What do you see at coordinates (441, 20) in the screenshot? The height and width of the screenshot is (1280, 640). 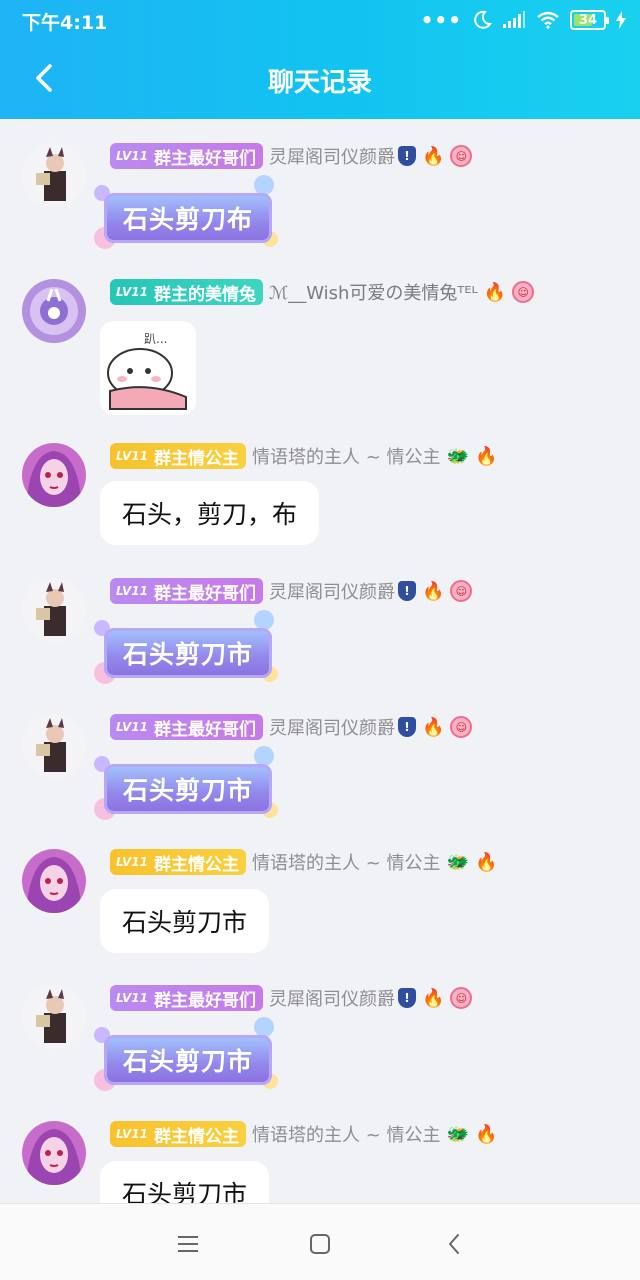 I see `more-dots-icon: •••` at bounding box center [441, 20].